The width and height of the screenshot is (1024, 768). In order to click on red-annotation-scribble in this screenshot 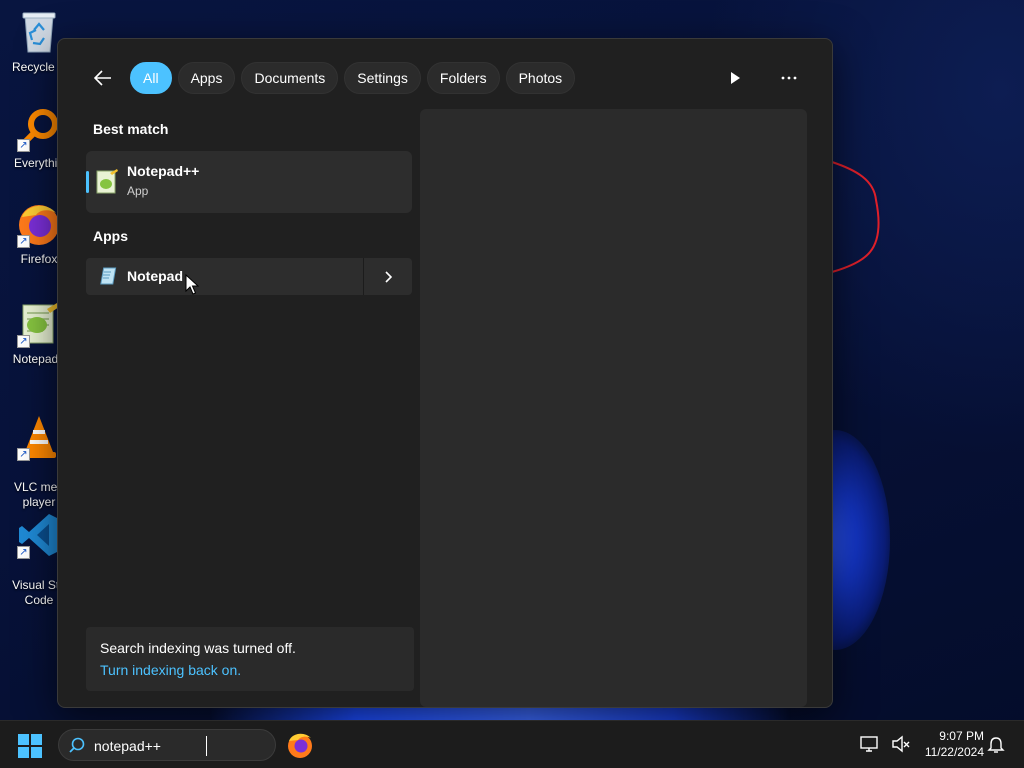, I will do `click(855, 217)`.